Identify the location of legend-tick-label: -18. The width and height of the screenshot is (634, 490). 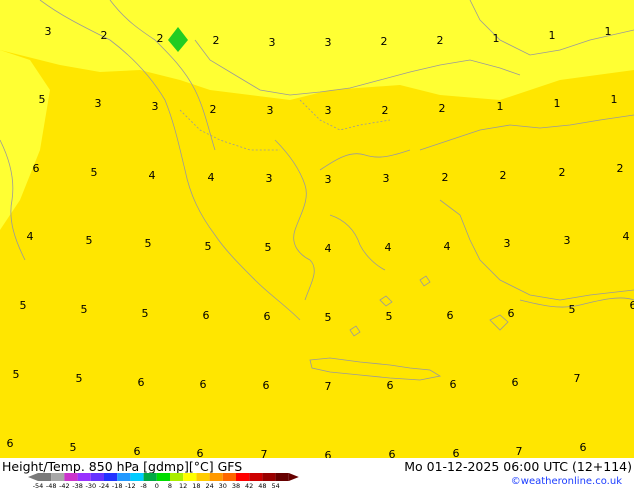
(117, 486).